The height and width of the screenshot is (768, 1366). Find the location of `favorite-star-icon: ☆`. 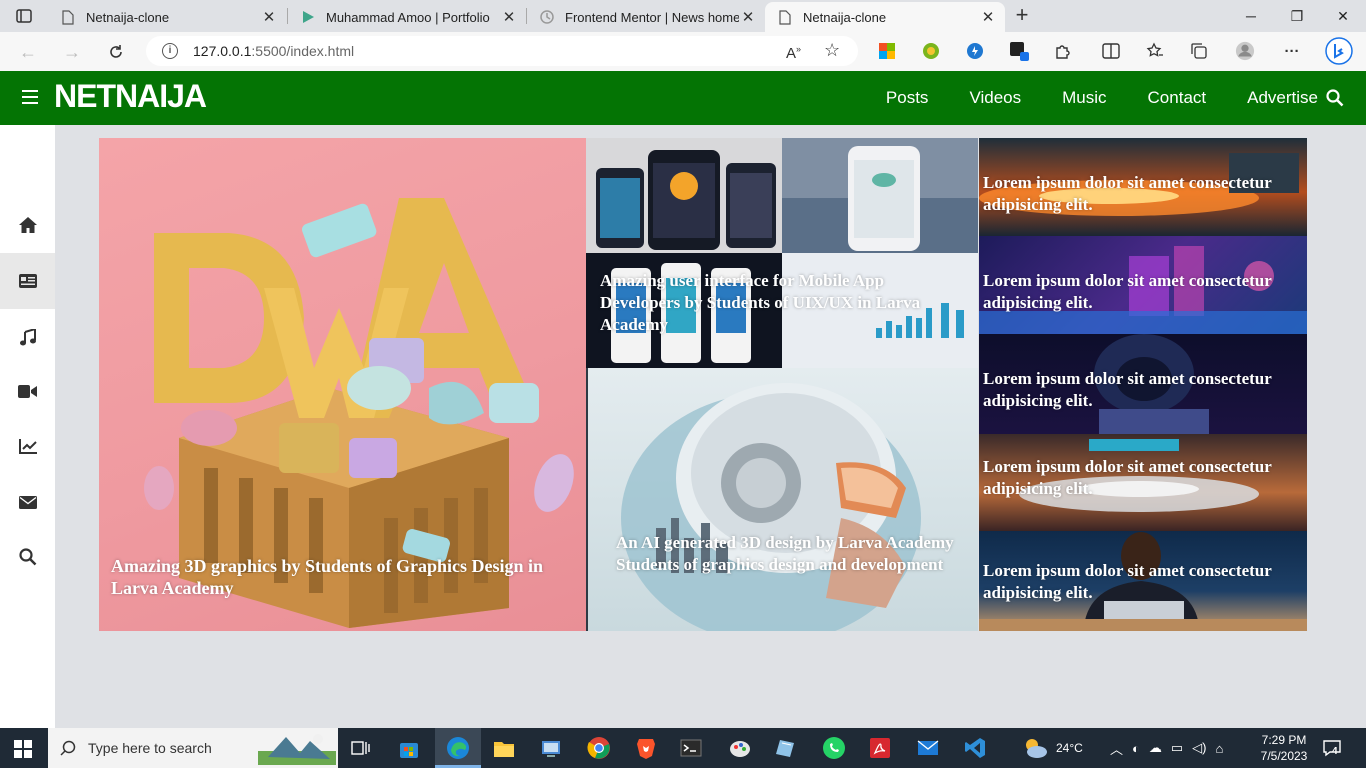

favorite-star-icon: ☆ is located at coordinates (832, 50).